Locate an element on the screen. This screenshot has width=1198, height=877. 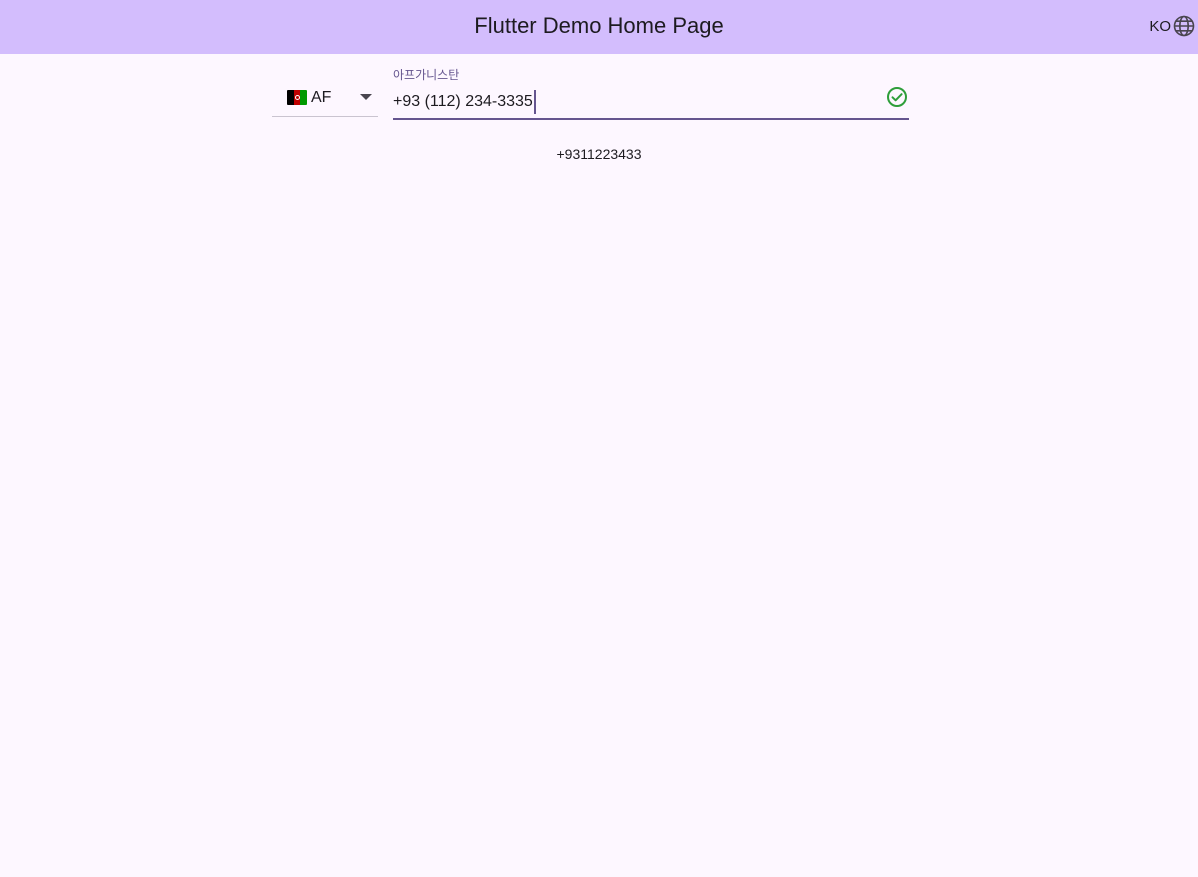
normalized-phone-number: +9311223433 is located at coordinates (599, 154).